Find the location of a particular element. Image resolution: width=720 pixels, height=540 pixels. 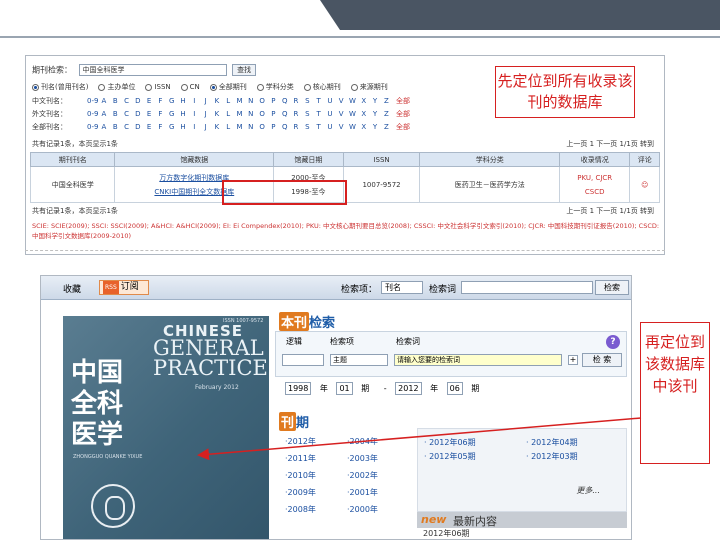

alpha-link: I is located at coordinates (194, 127).